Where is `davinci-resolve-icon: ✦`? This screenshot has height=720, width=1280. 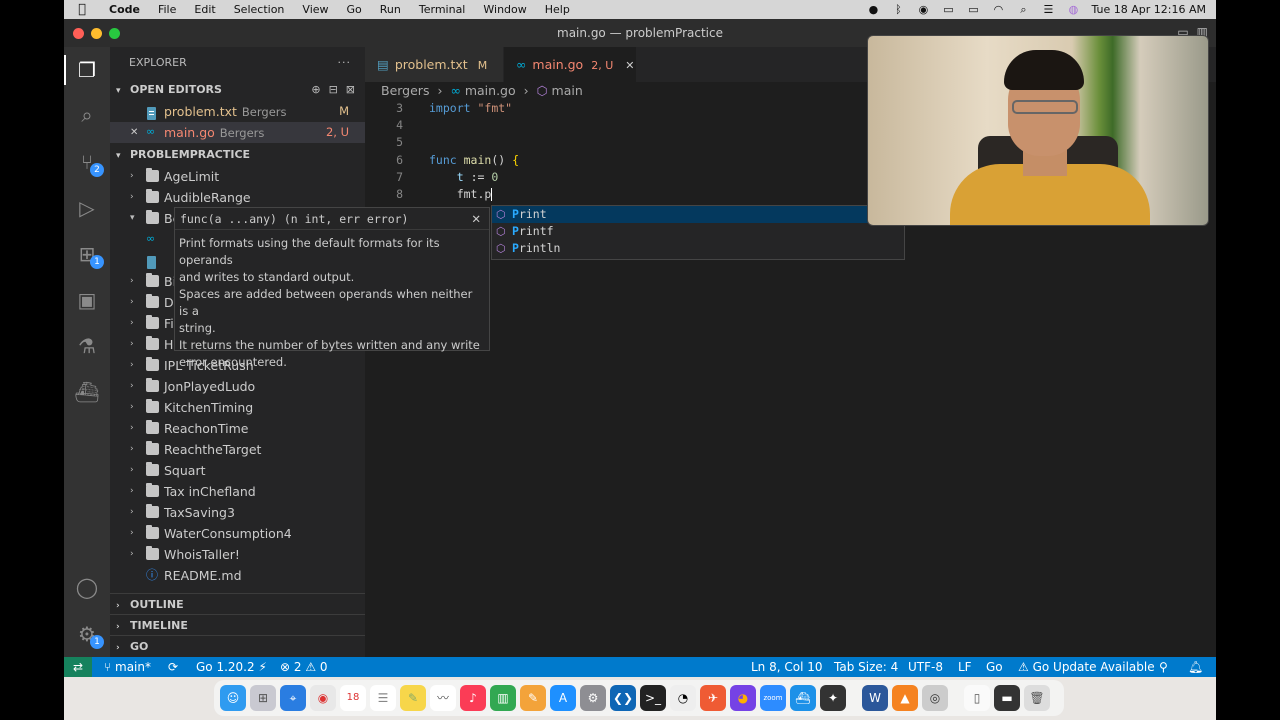
davinci-resolve-icon: ✦ is located at coordinates (833, 698).